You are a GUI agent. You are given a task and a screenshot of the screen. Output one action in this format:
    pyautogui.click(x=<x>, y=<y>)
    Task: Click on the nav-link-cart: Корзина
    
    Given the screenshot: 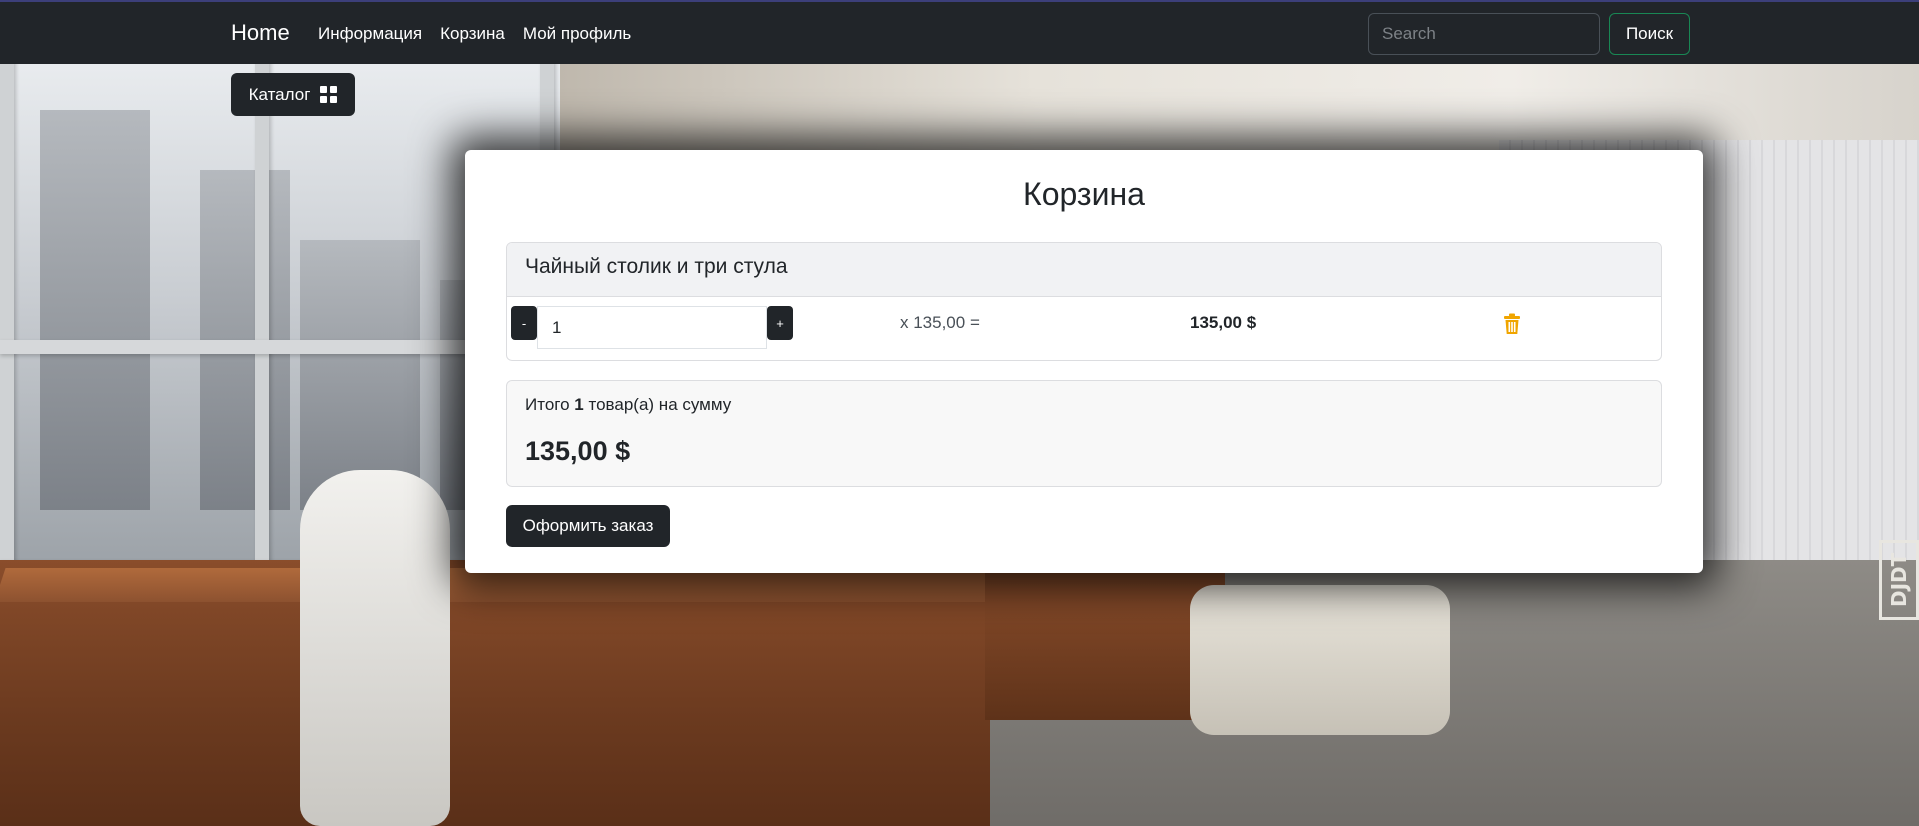 What is the action you would take?
    pyautogui.click(x=472, y=34)
    